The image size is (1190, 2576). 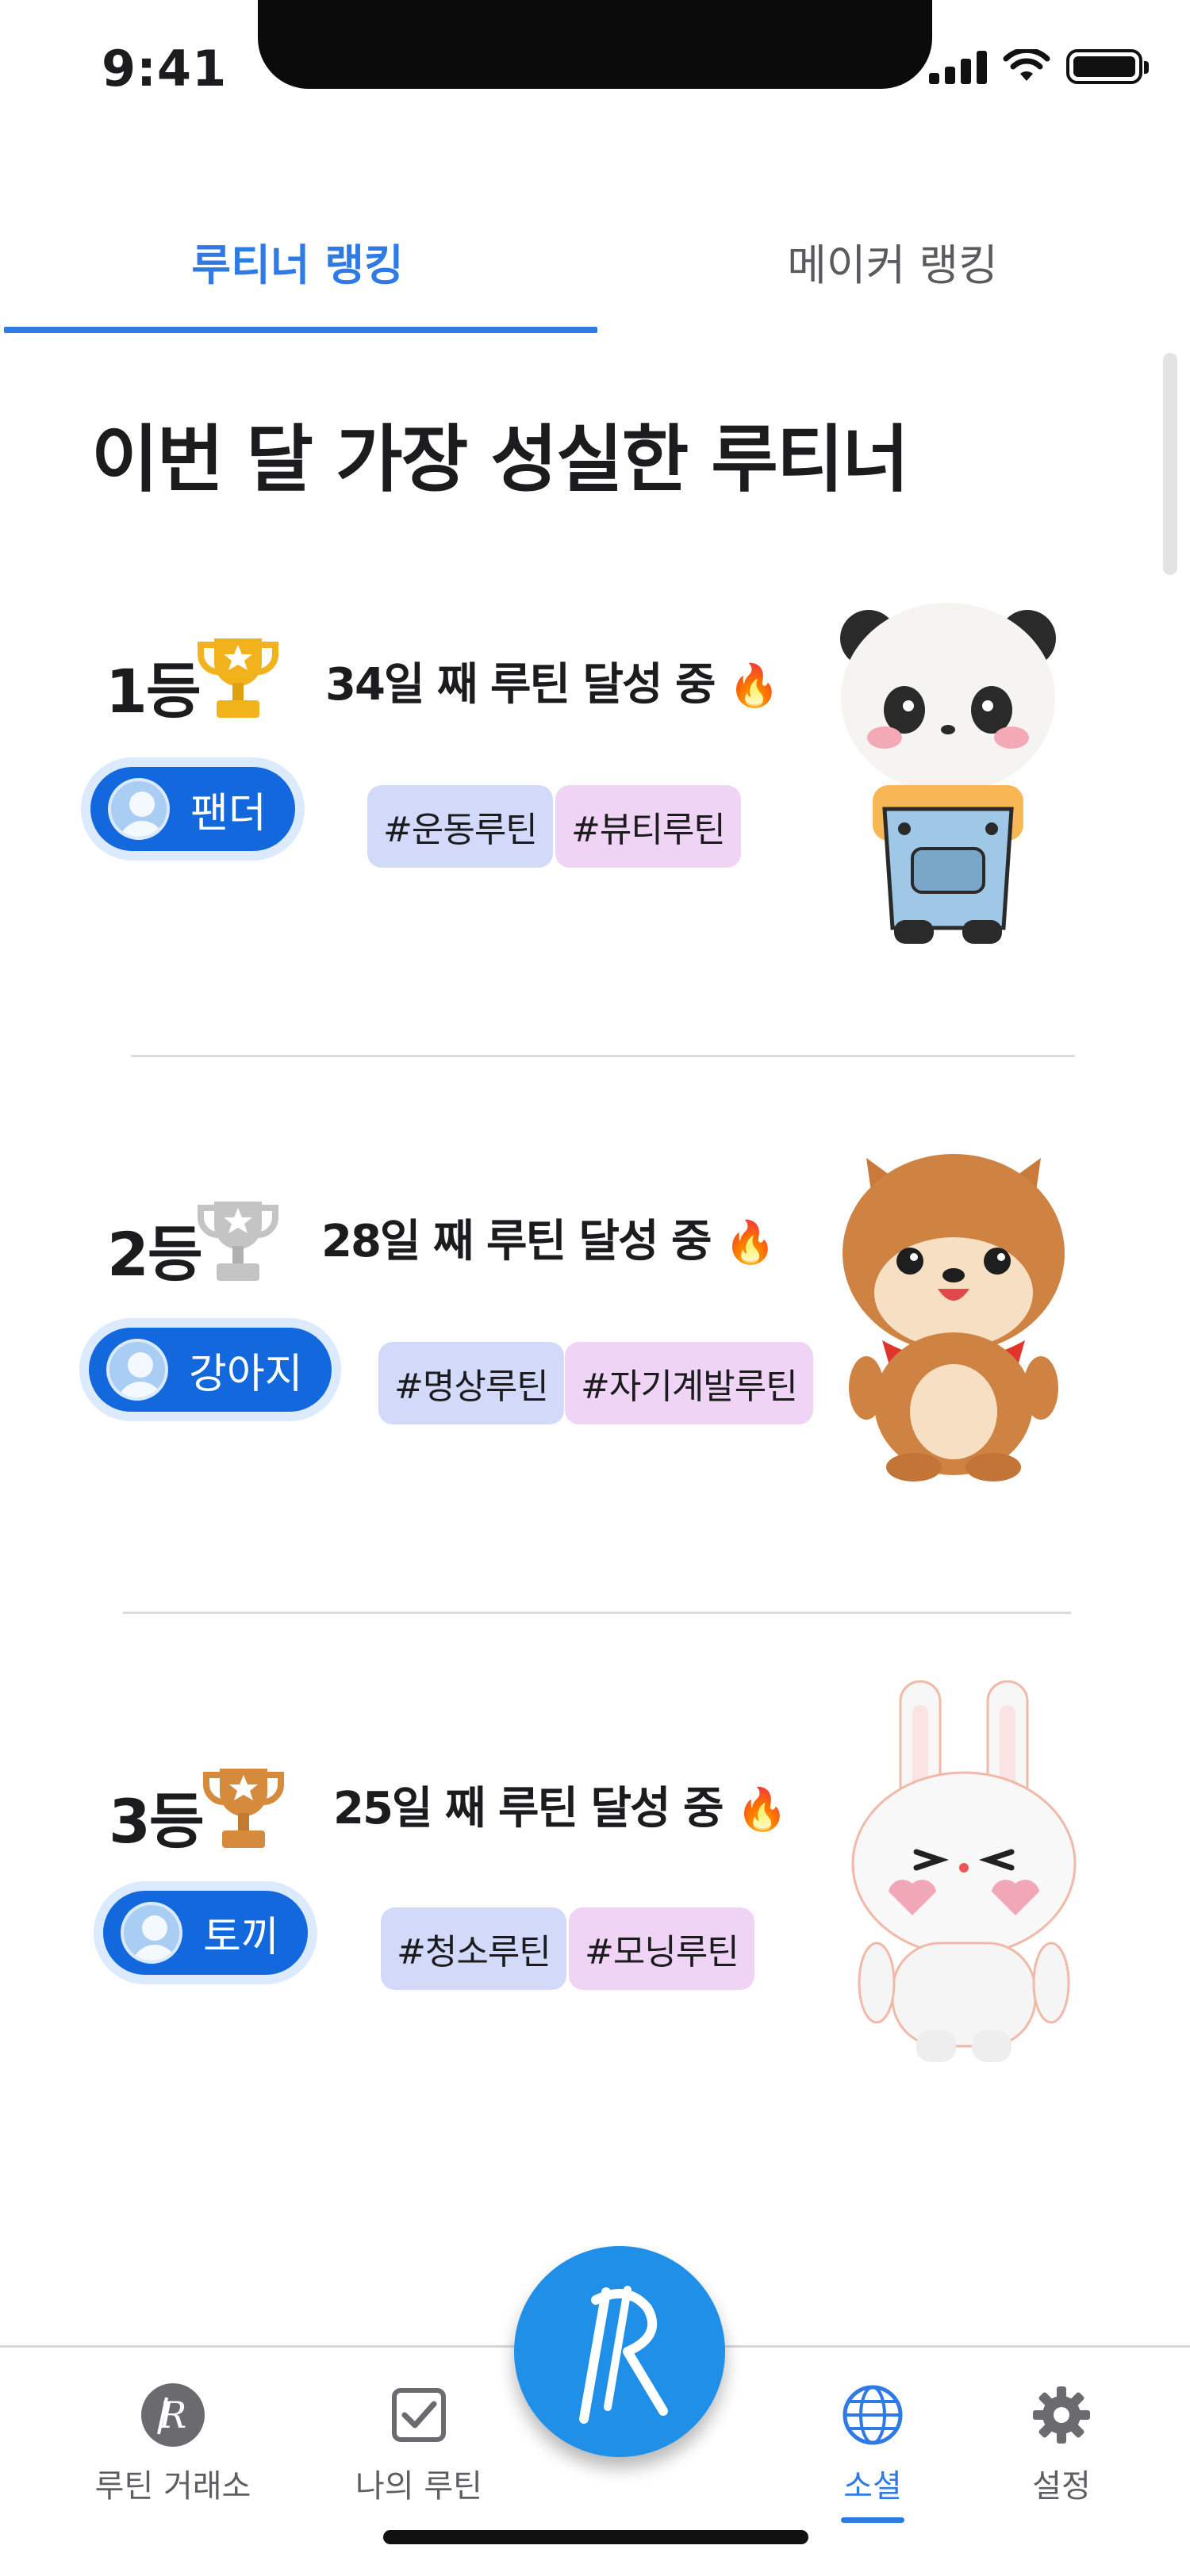 I want to click on nav-item-routine-exchange: R 루틴 거래소, so click(x=173, y=2443).